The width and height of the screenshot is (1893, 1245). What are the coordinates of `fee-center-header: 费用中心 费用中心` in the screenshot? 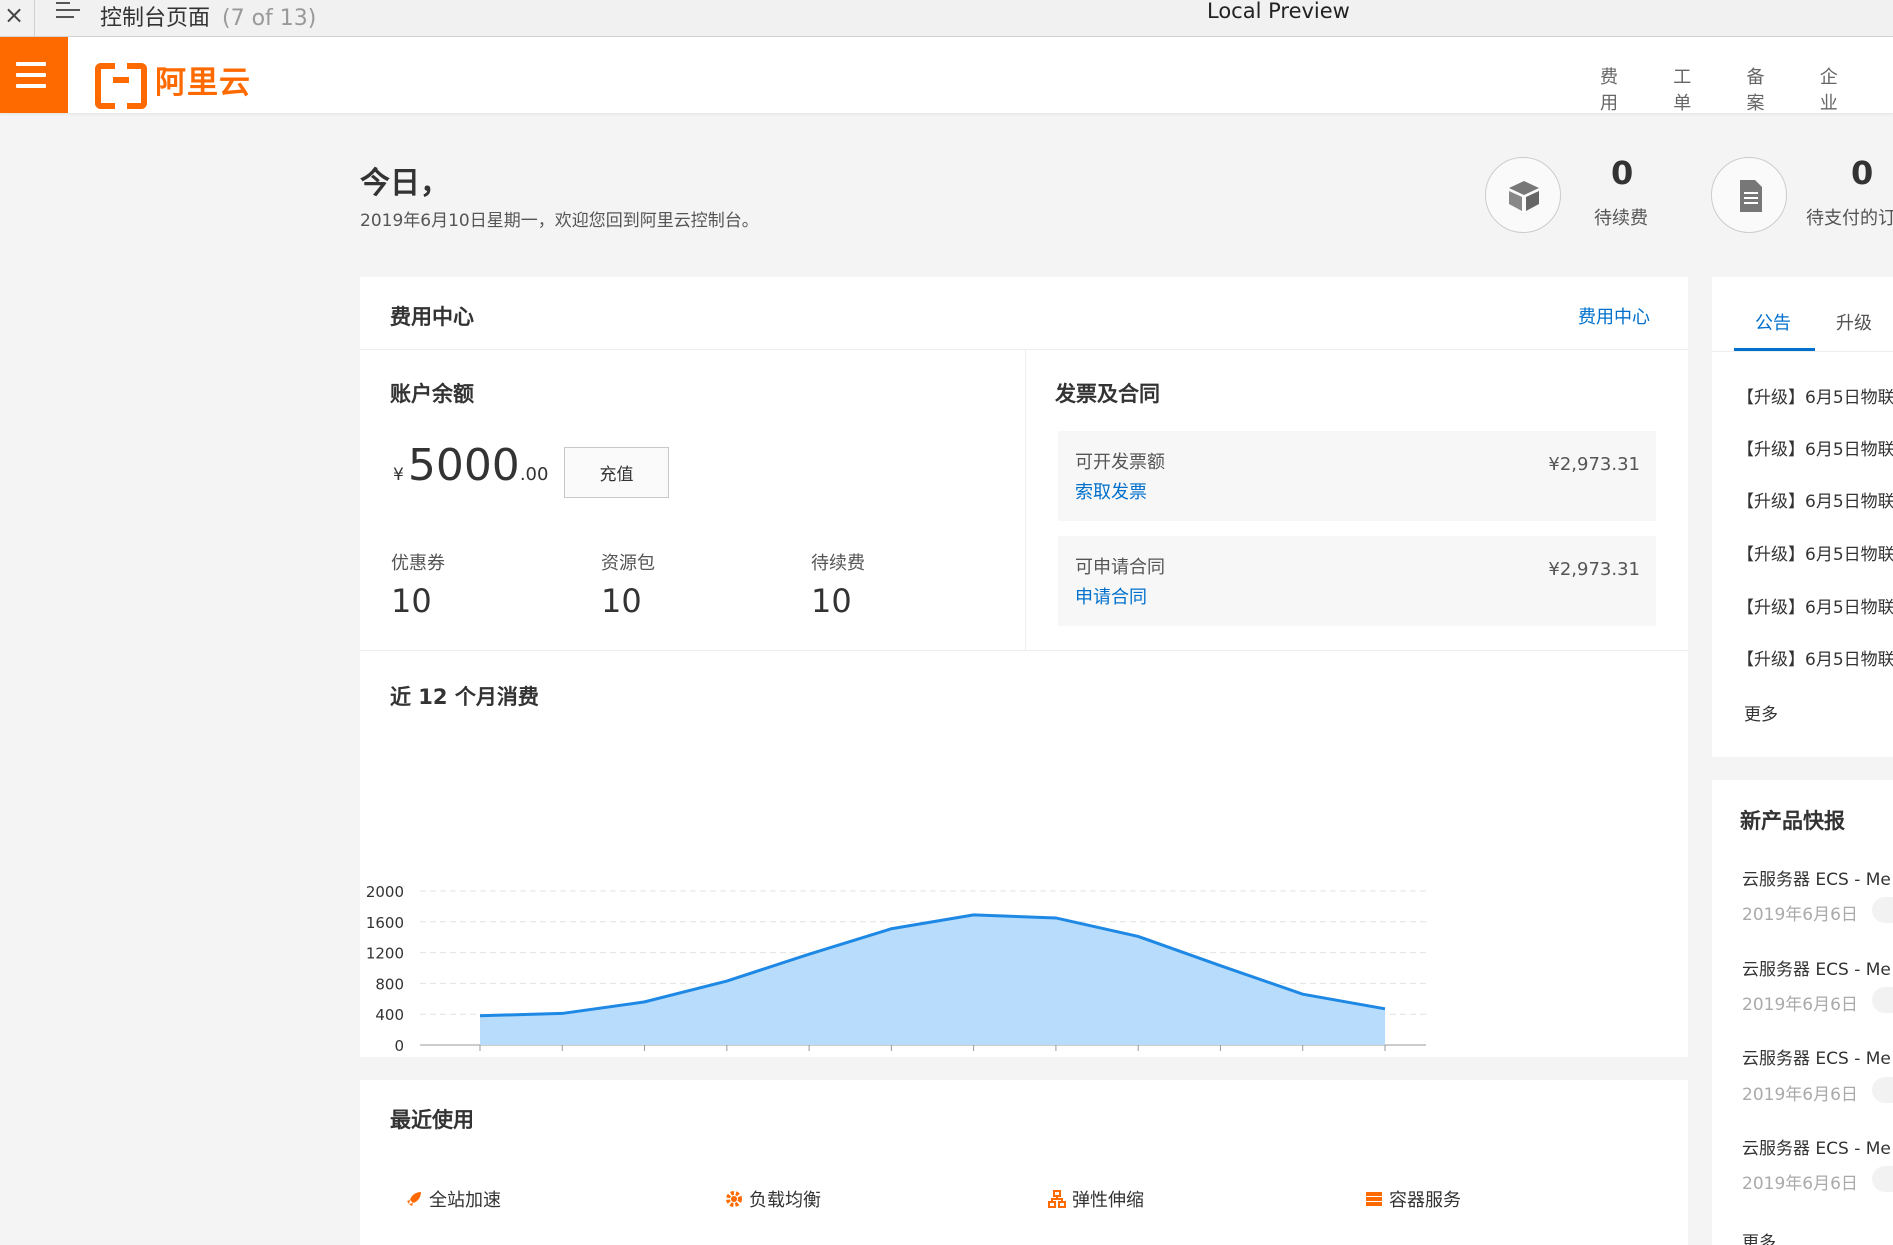 It's located at (1024, 313).